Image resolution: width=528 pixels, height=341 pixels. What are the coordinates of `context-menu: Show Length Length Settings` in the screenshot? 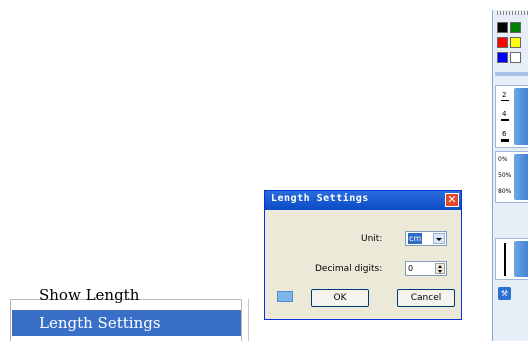 It's located at (126, 313).